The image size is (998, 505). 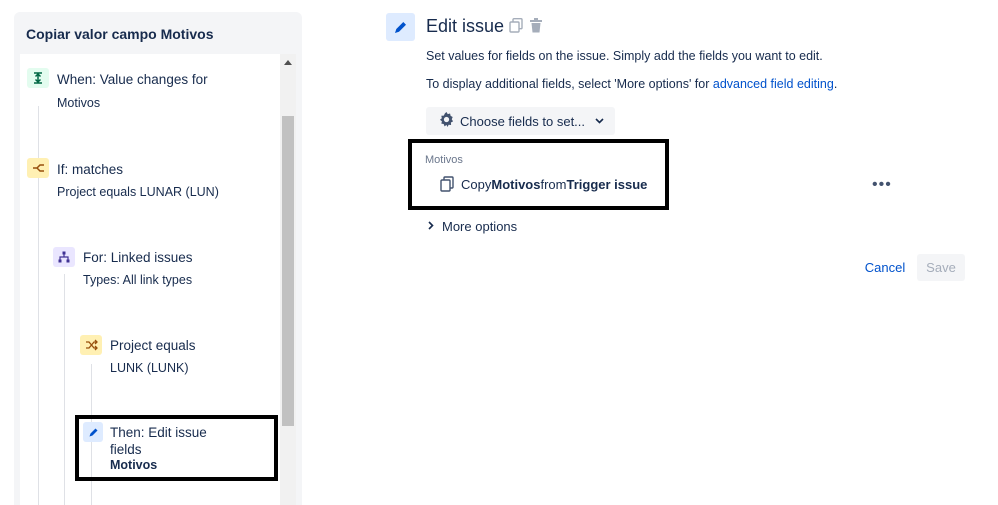 I want to click on page-title: Edit issue, so click(x=465, y=26).